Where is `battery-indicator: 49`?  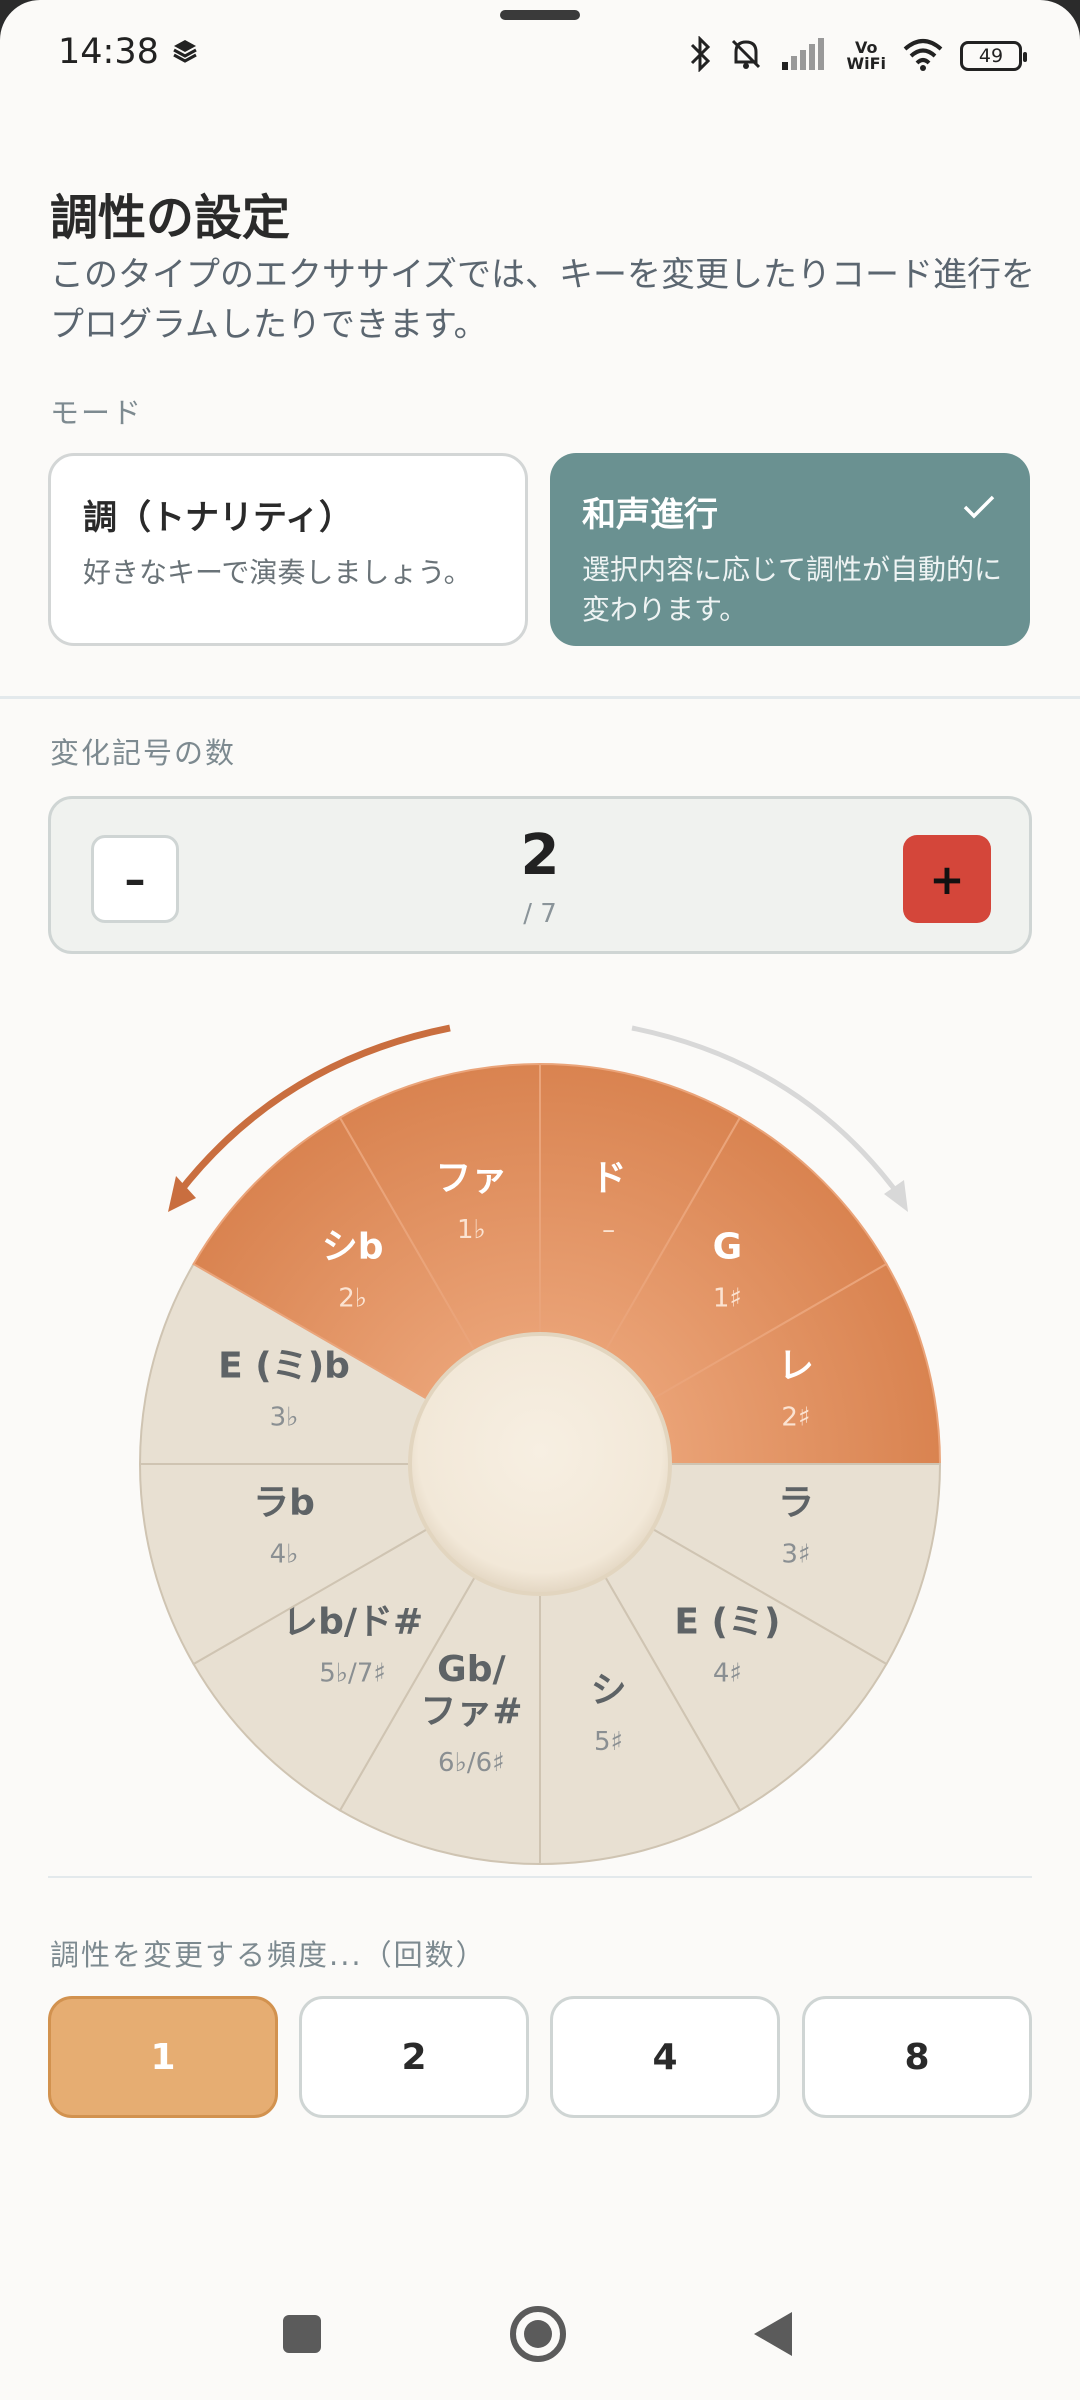 battery-indicator: 49 is located at coordinates (993, 56).